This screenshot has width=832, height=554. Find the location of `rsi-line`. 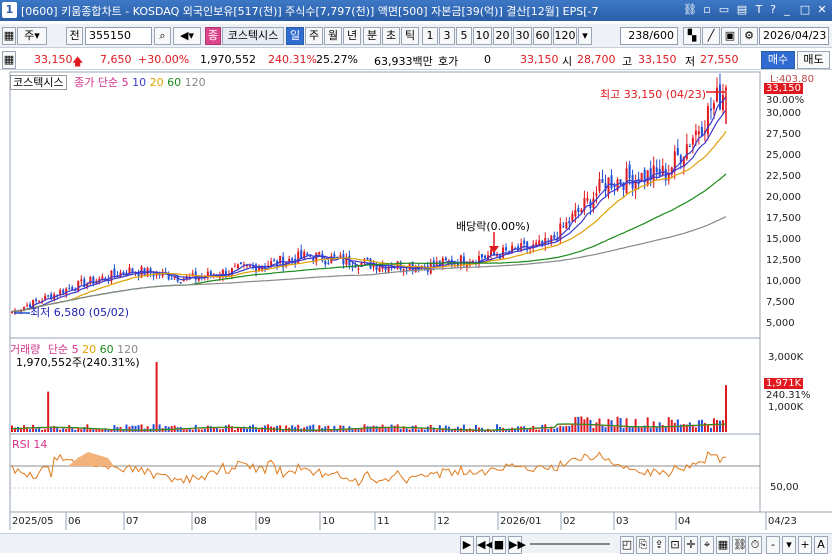

rsi-line is located at coordinates (369, 468).